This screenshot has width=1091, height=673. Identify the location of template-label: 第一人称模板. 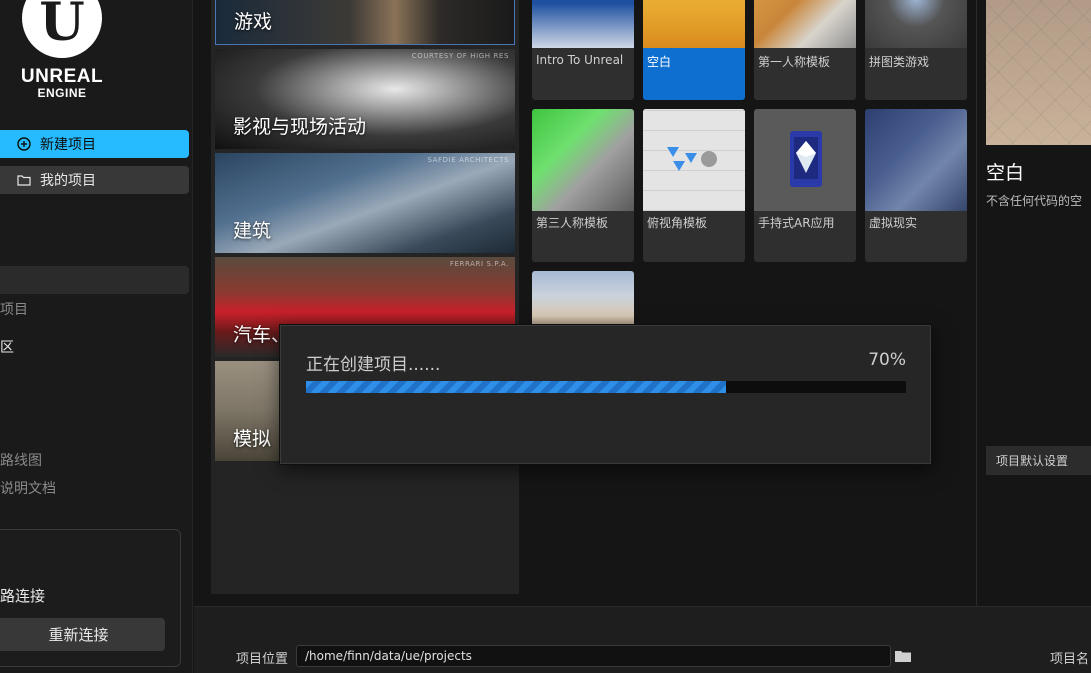
(794, 62).